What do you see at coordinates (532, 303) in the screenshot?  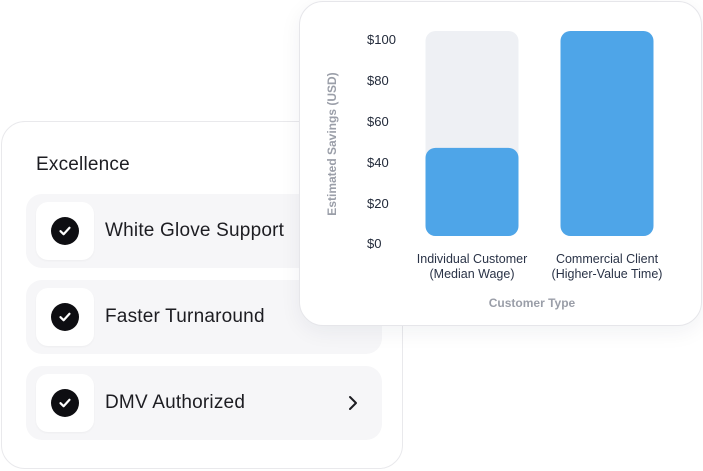 I see `x-axis-title: Customer Type` at bounding box center [532, 303].